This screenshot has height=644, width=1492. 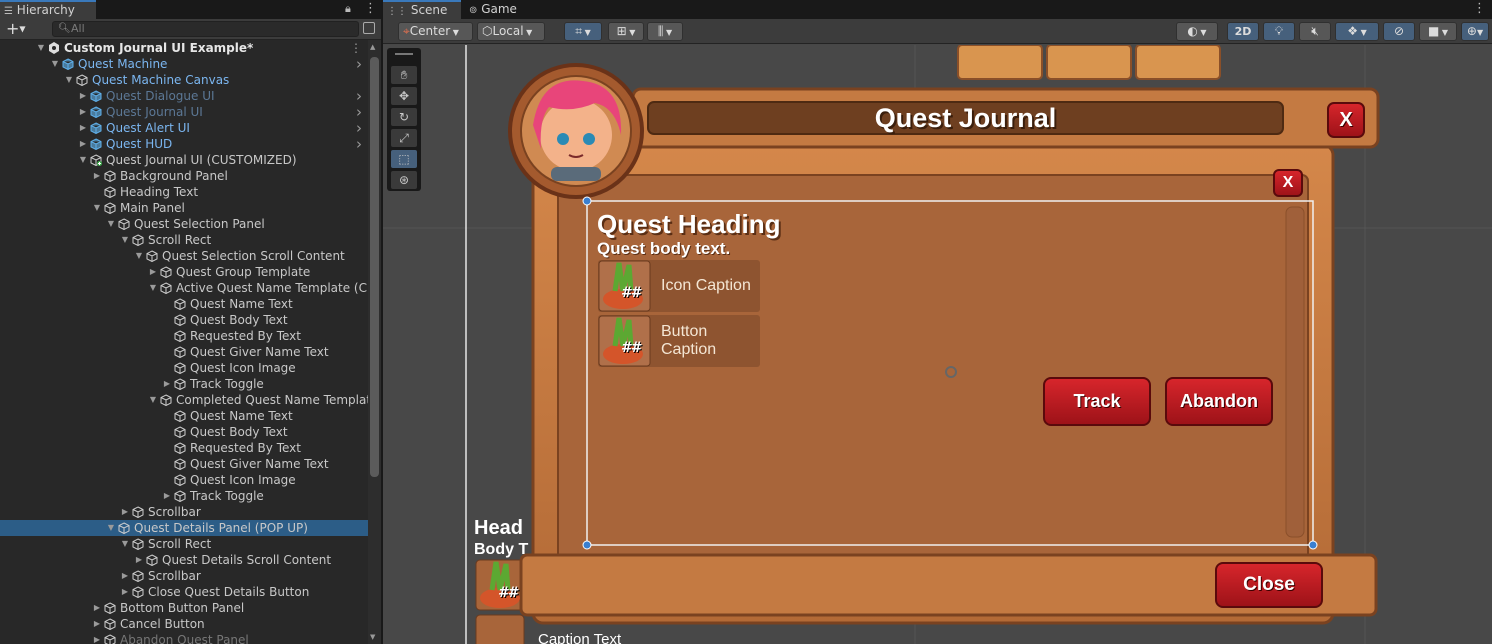 I want to click on camera-dropdown: ■ ▼, so click(x=1438, y=31).